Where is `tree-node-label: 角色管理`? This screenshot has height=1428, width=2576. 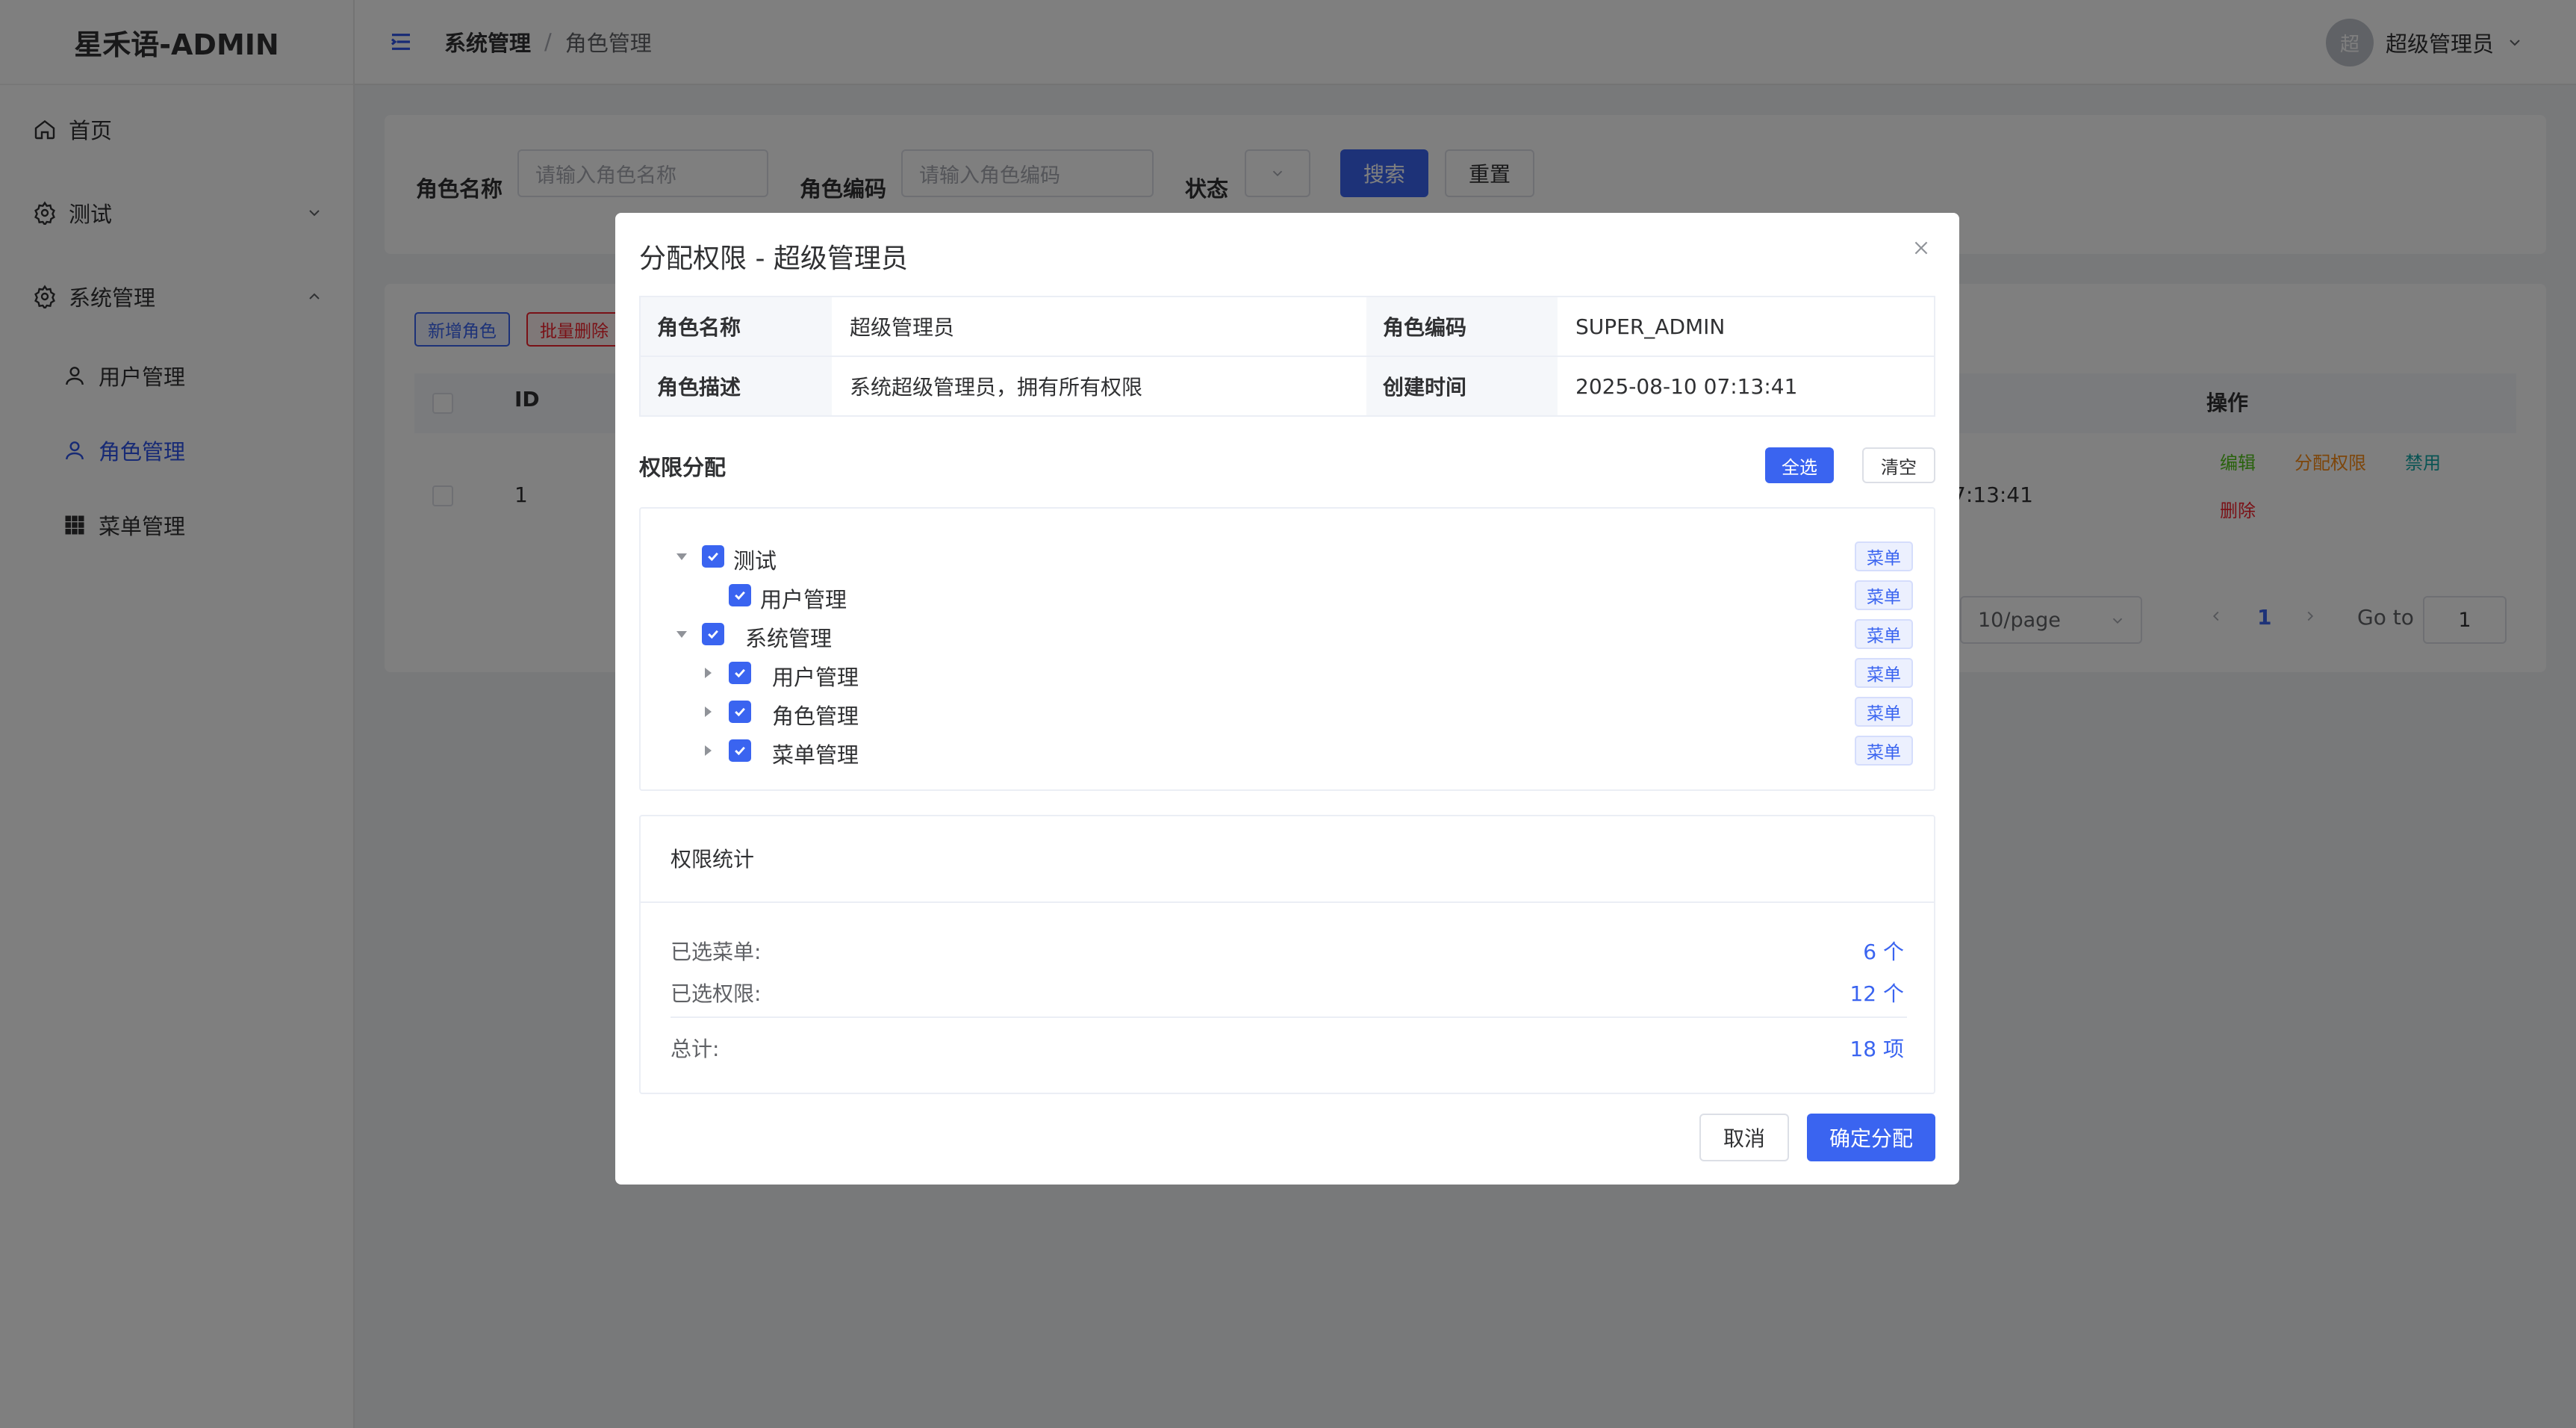 tree-node-label: 角色管理 is located at coordinates (815, 716).